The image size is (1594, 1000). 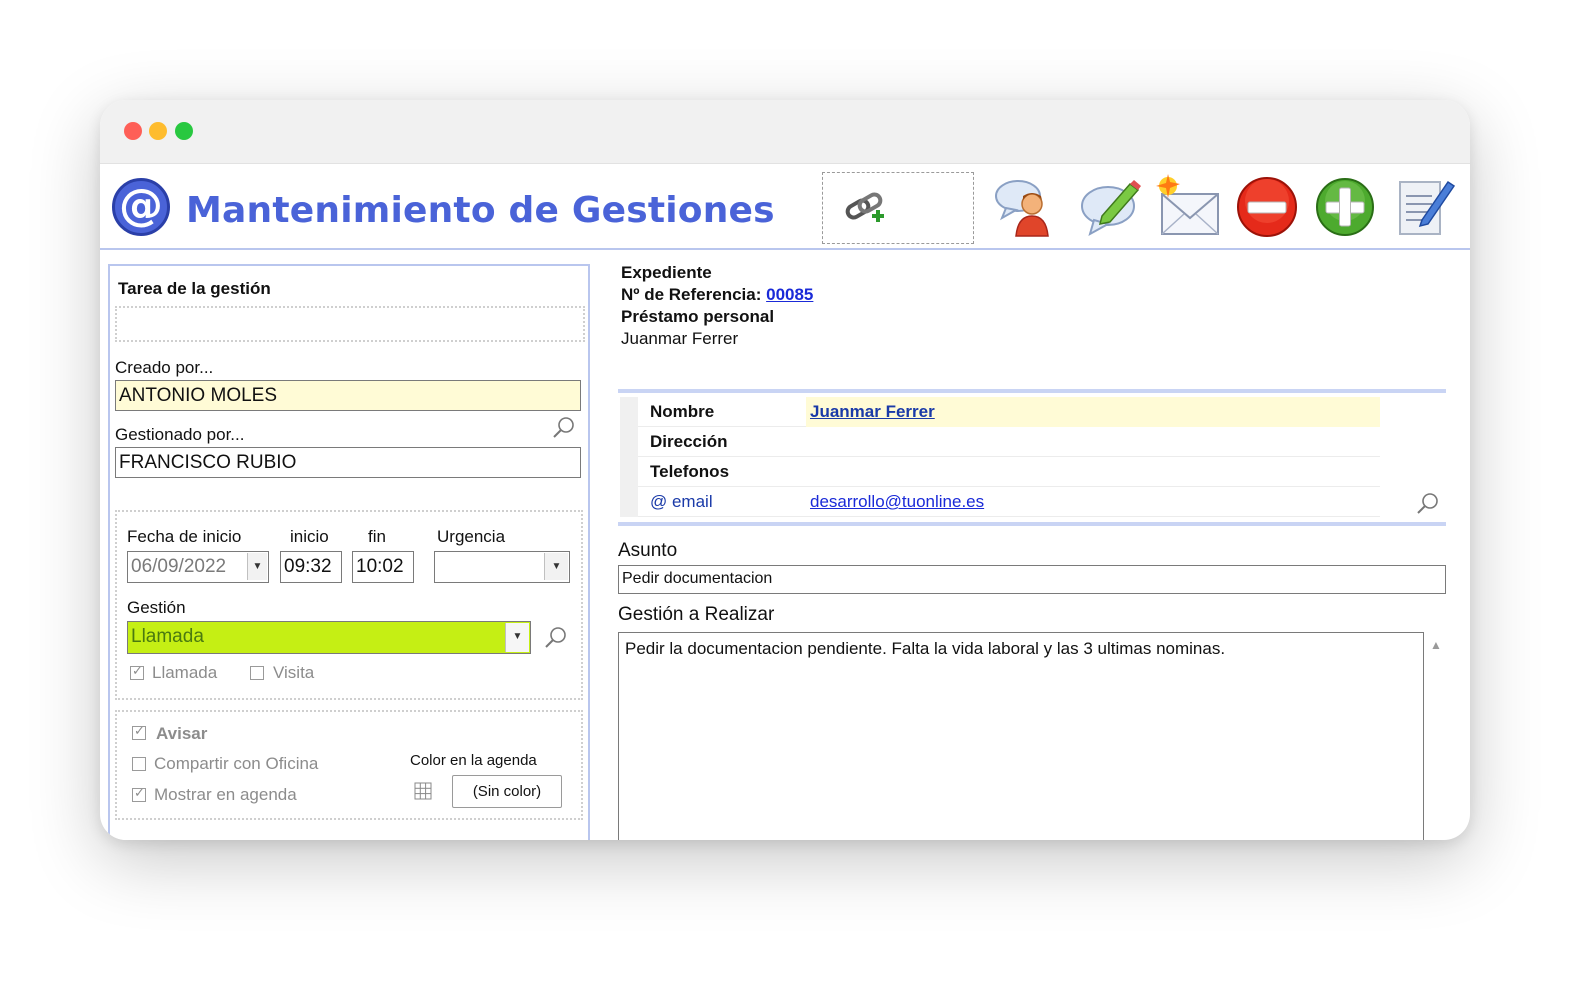 What do you see at coordinates (666, 272) in the screenshot?
I see `expediente-heading: Expediente` at bounding box center [666, 272].